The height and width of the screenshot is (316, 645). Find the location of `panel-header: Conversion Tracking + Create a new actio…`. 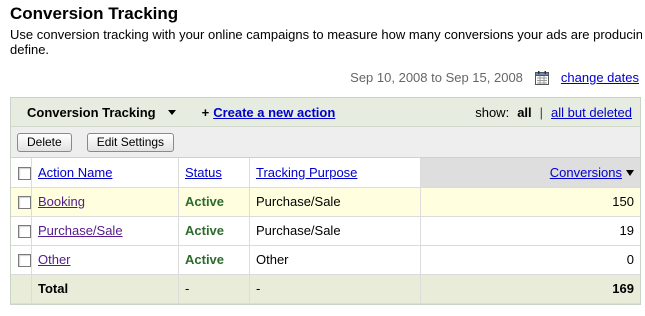

panel-header: Conversion Tracking + Create a new actio… is located at coordinates (325, 112).